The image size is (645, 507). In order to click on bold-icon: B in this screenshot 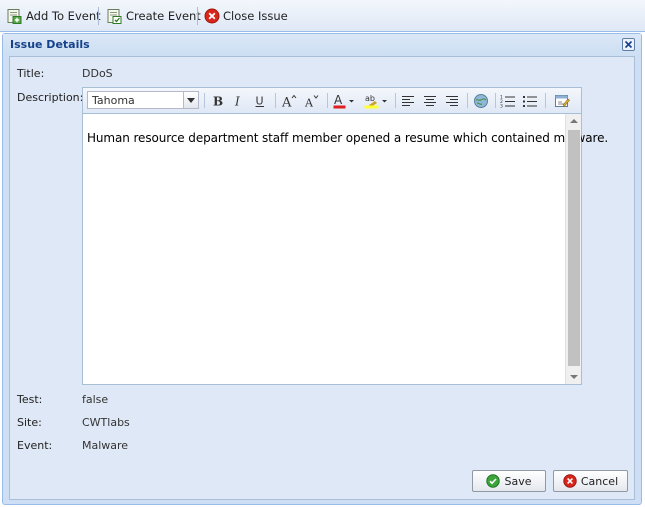, I will do `click(218, 101)`.